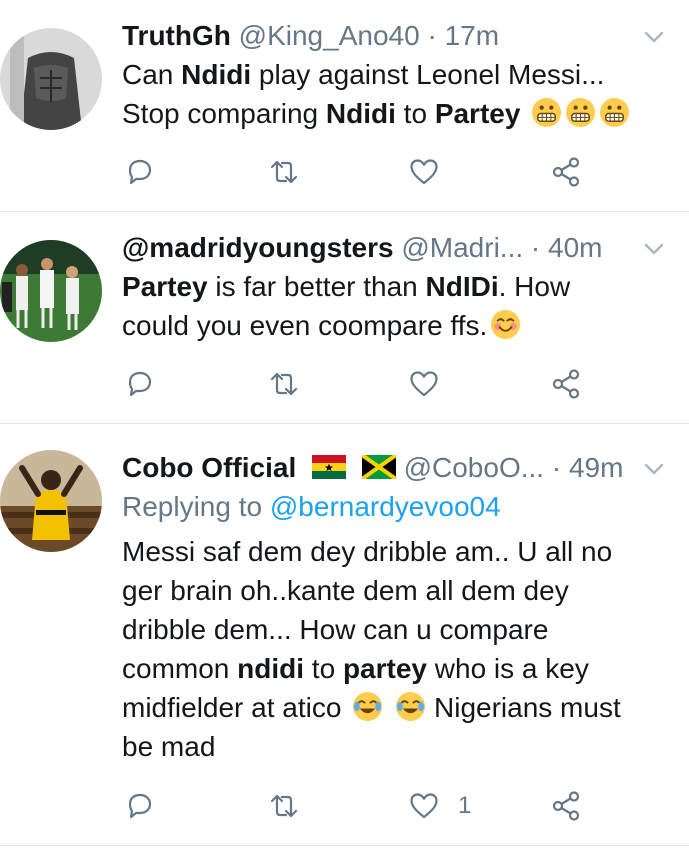 This screenshot has width=689, height=849. I want to click on tweet-line: midfielder at atico Nigerians must, so click(371, 707).